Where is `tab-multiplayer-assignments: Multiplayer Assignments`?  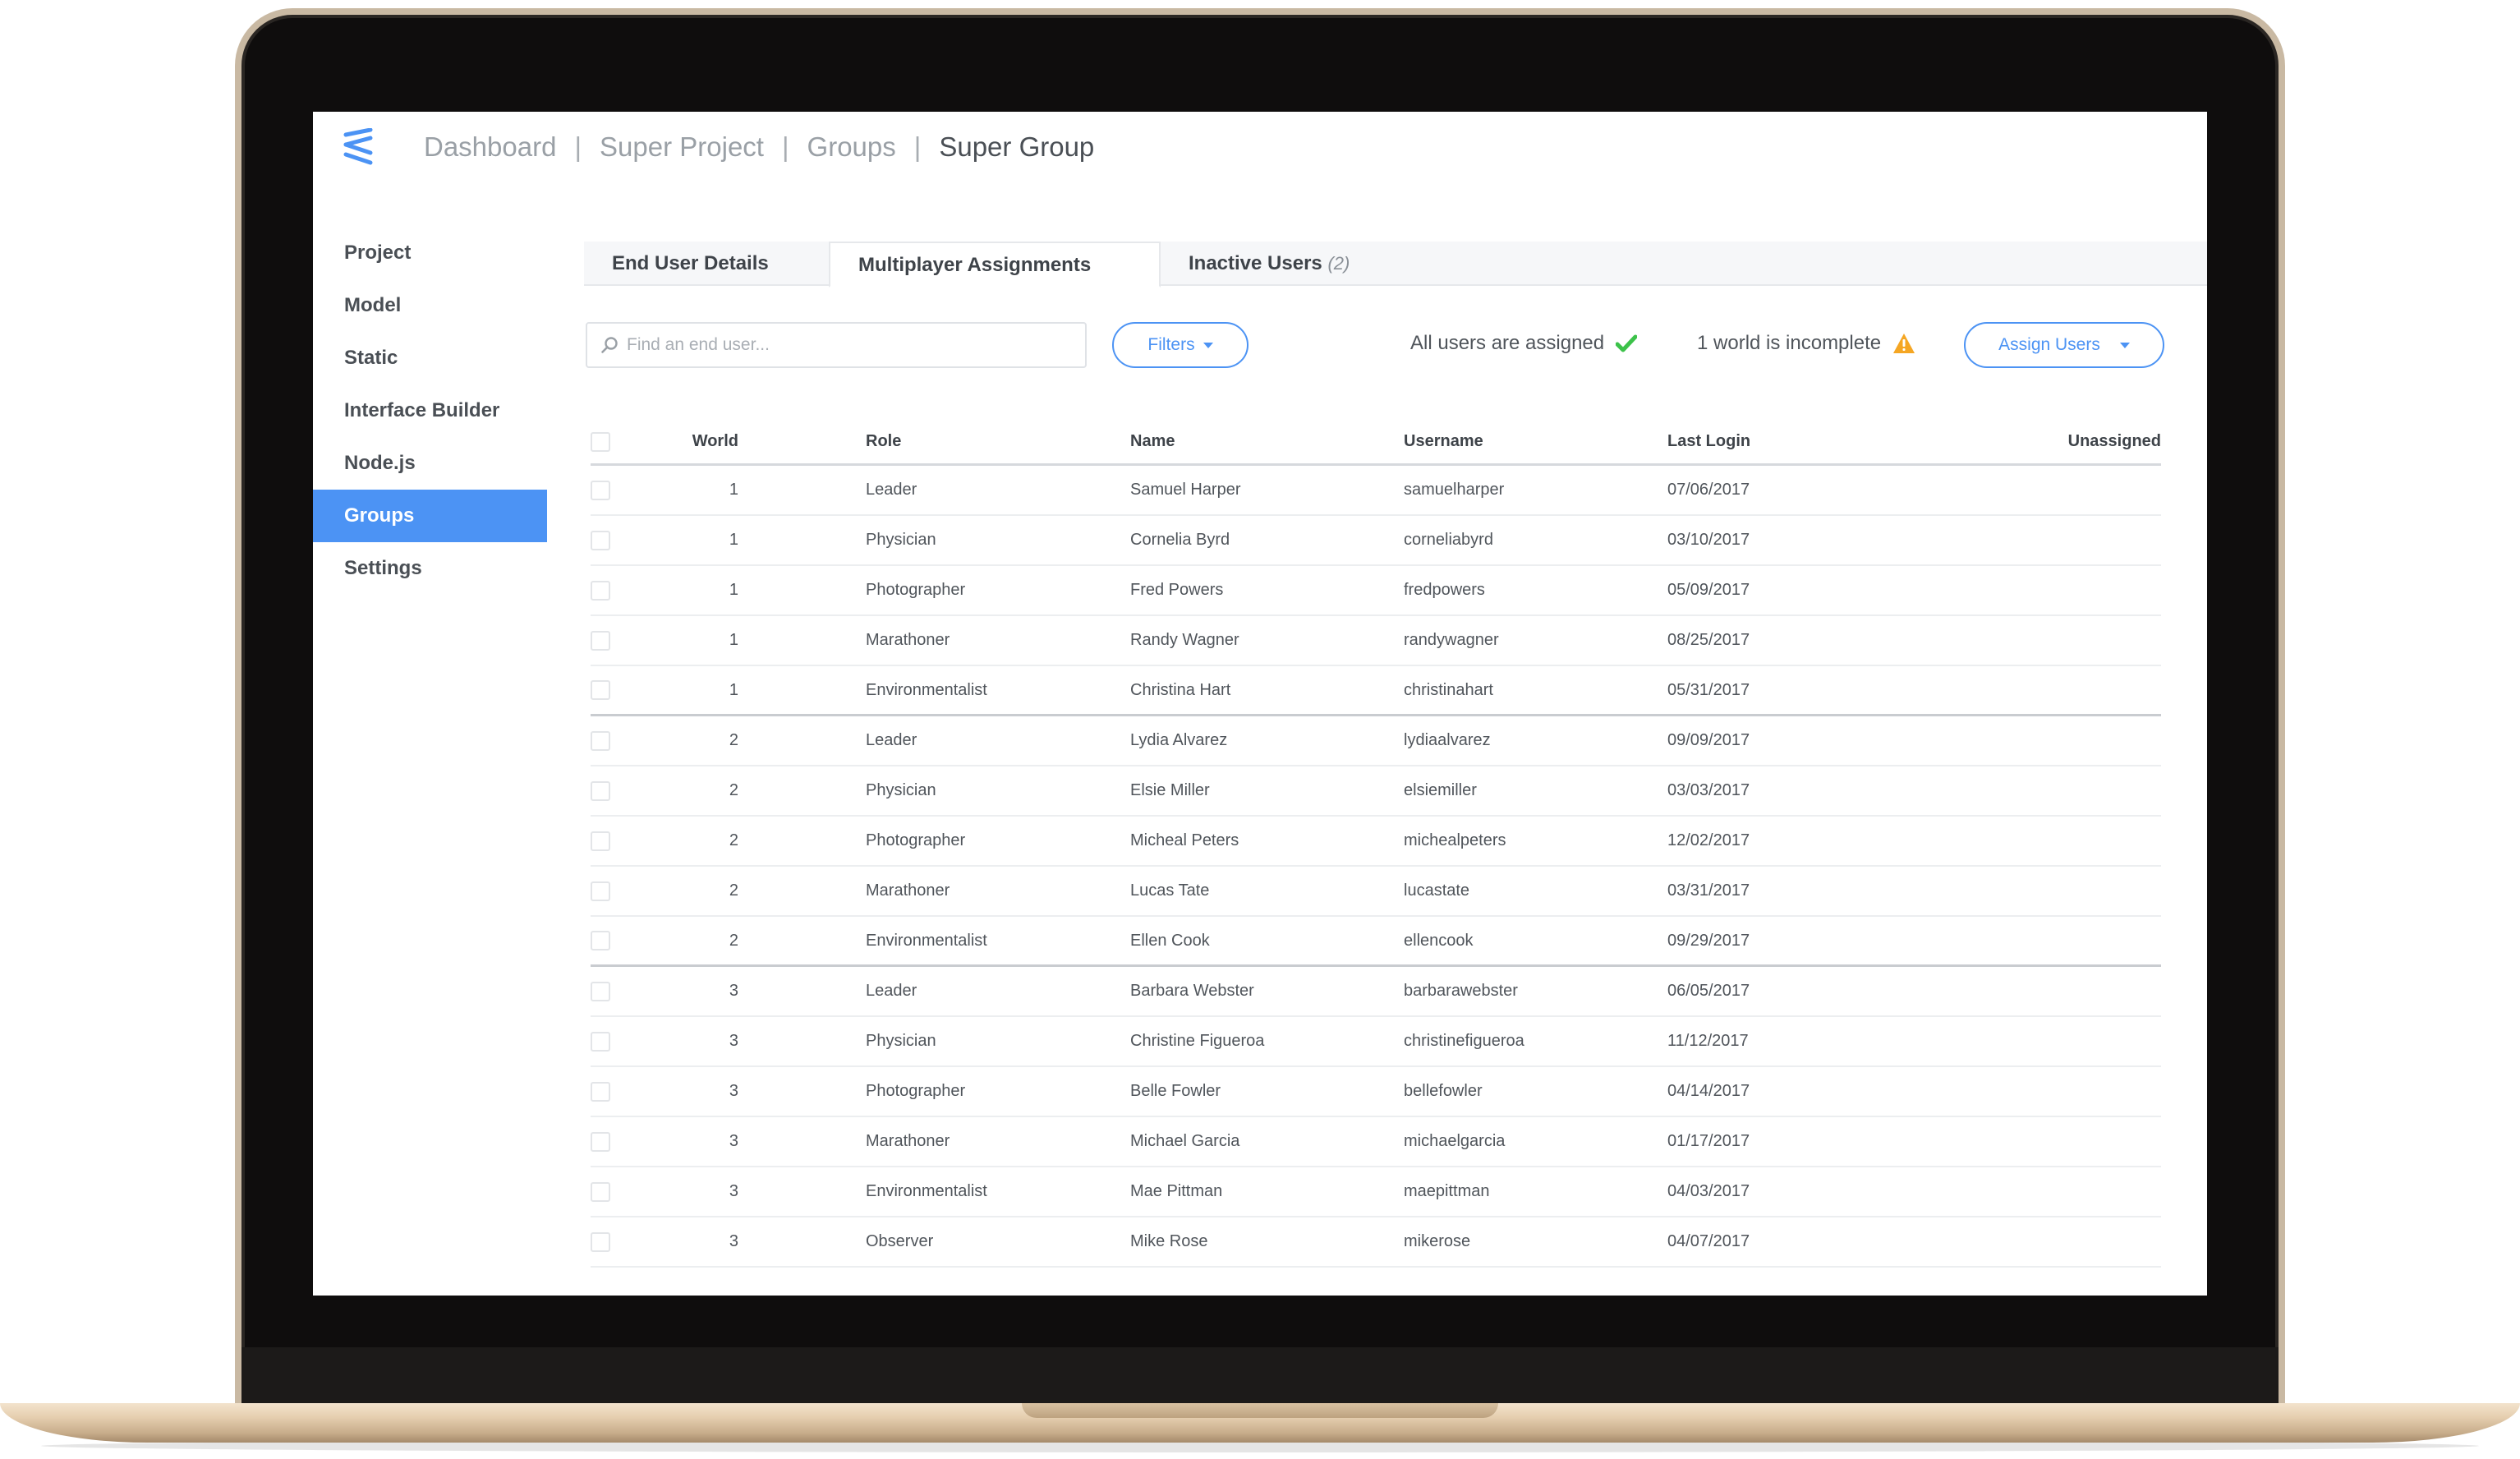 tab-multiplayer-assignments: Multiplayer Assignments is located at coordinates (995, 265).